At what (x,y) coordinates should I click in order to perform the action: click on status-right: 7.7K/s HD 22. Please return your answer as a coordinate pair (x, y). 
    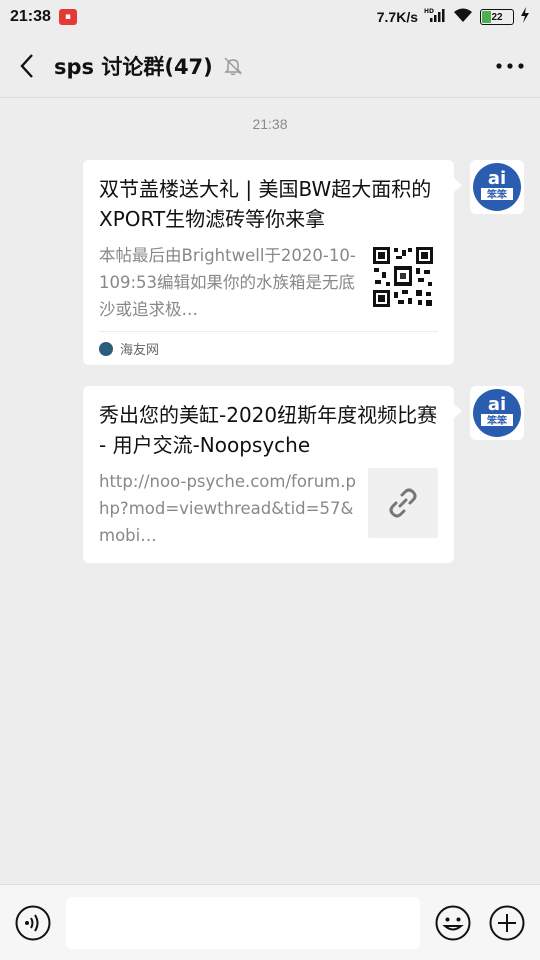
    Looking at the image, I should click on (453, 17).